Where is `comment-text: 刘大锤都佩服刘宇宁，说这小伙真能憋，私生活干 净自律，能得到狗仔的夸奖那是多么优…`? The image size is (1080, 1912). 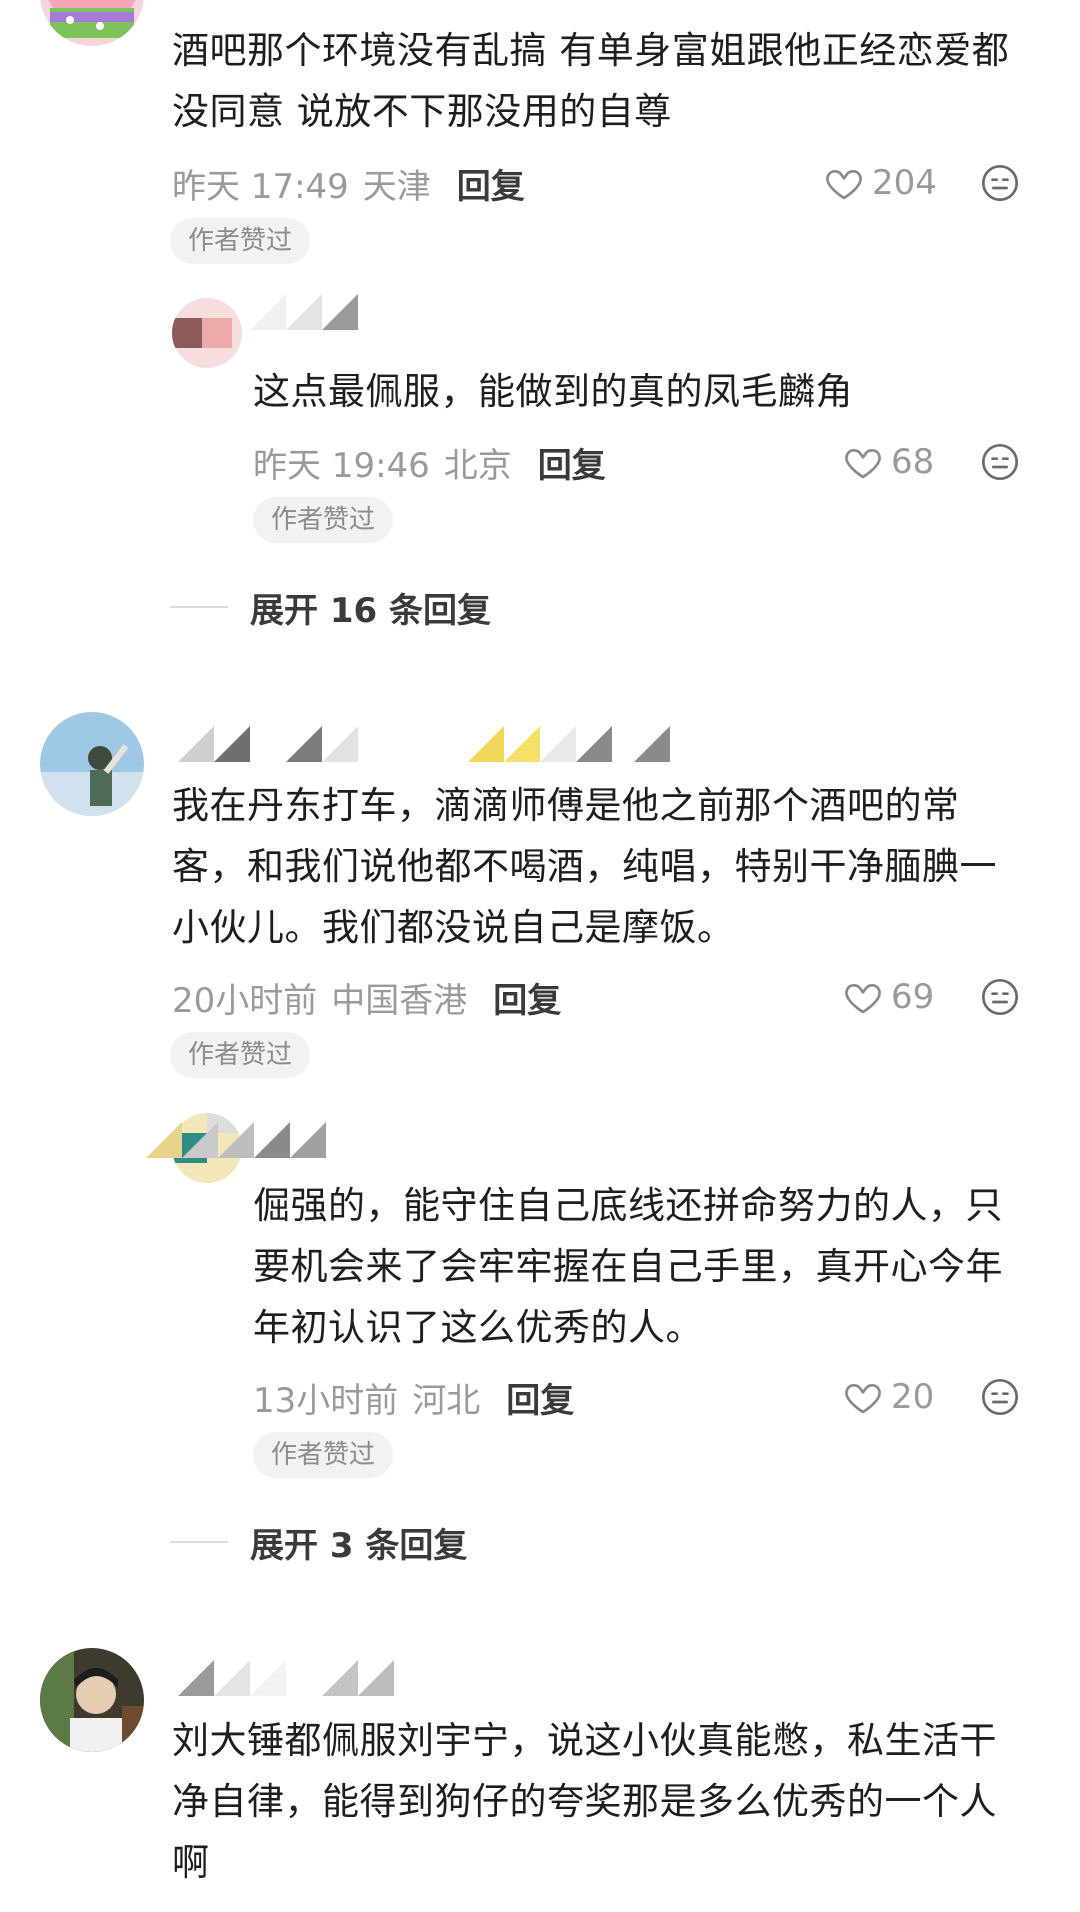 comment-text: 刘大锤都佩服刘宇宁，说这小伙真能憋，私生活干 净自律，能得到狗仔的夸奖那是多么优… is located at coordinates (584, 1801).